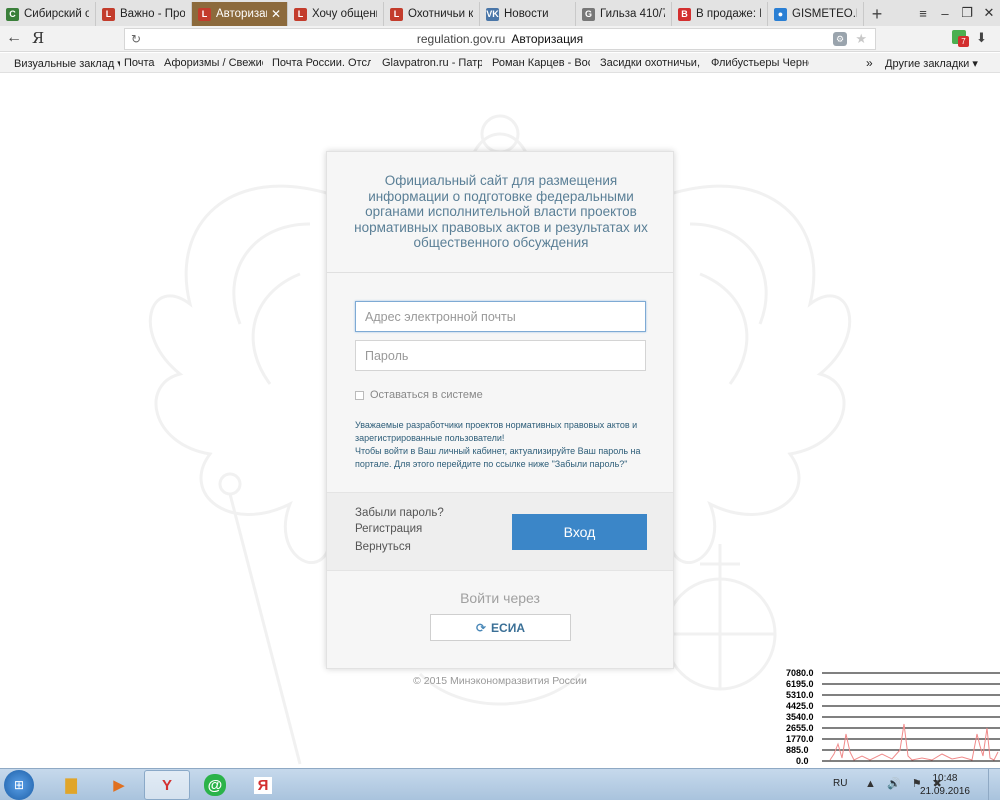 The height and width of the screenshot is (800, 1000). What do you see at coordinates (945, 778) in the screenshot?
I see `clock-time: 10:48` at bounding box center [945, 778].